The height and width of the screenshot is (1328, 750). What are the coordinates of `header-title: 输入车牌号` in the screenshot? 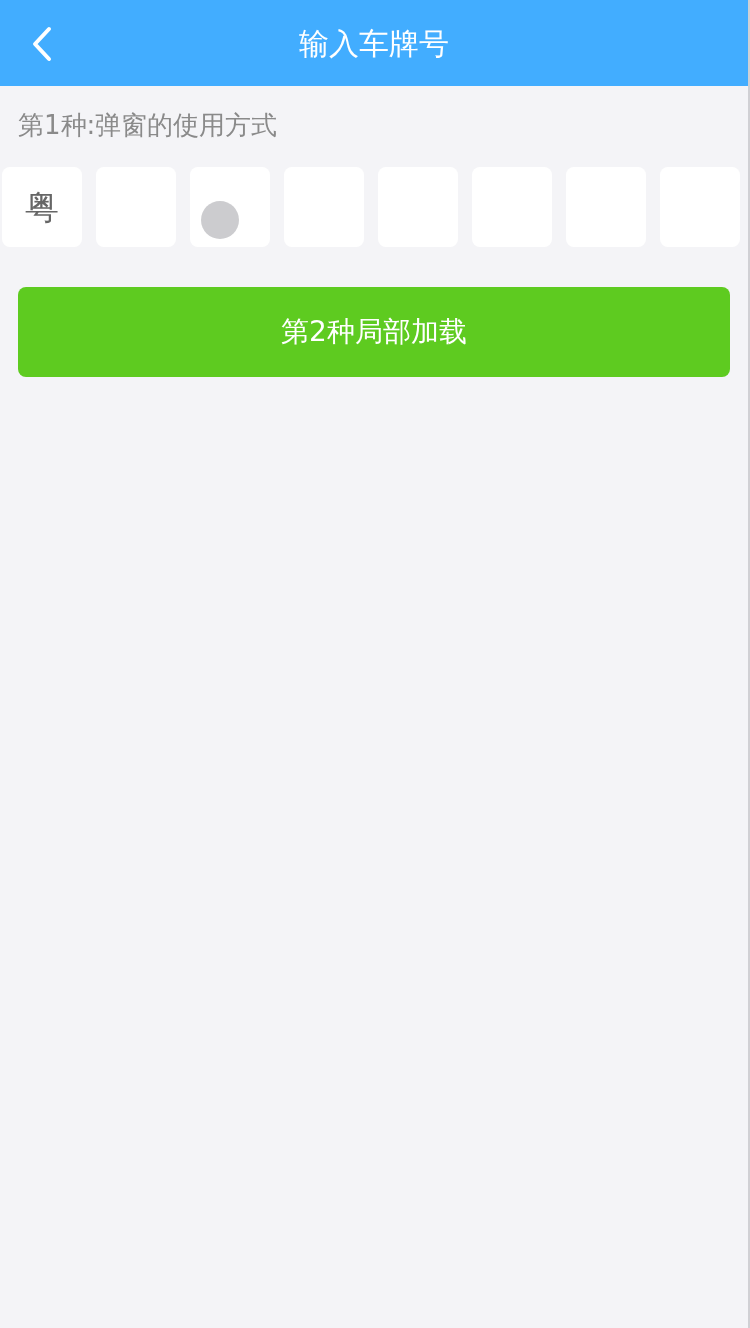 It's located at (374, 43).